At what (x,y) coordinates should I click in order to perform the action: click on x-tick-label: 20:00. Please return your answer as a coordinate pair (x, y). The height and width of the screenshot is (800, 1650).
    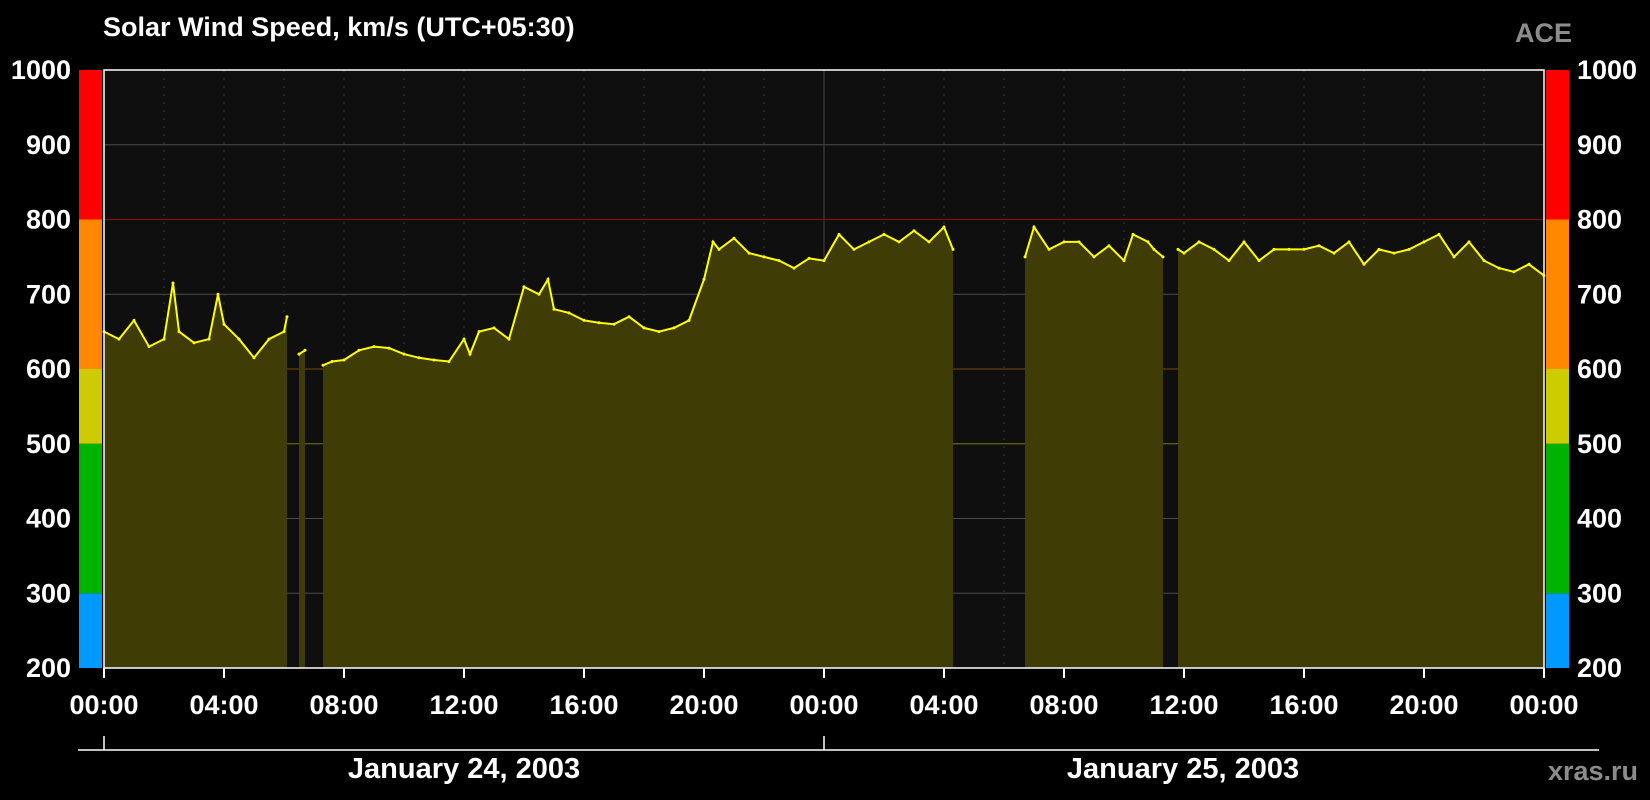
    Looking at the image, I should click on (1423, 705).